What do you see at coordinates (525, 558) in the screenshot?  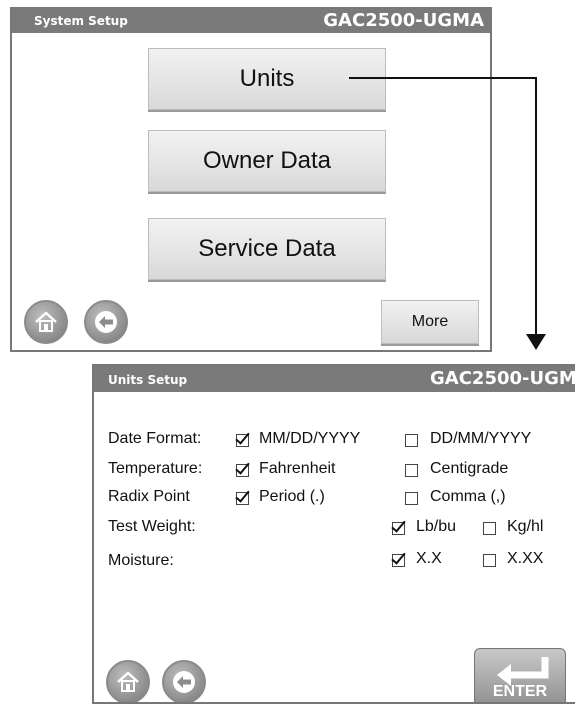 I see `moisture-xxx-label: X.XX` at bounding box center [525, 558].